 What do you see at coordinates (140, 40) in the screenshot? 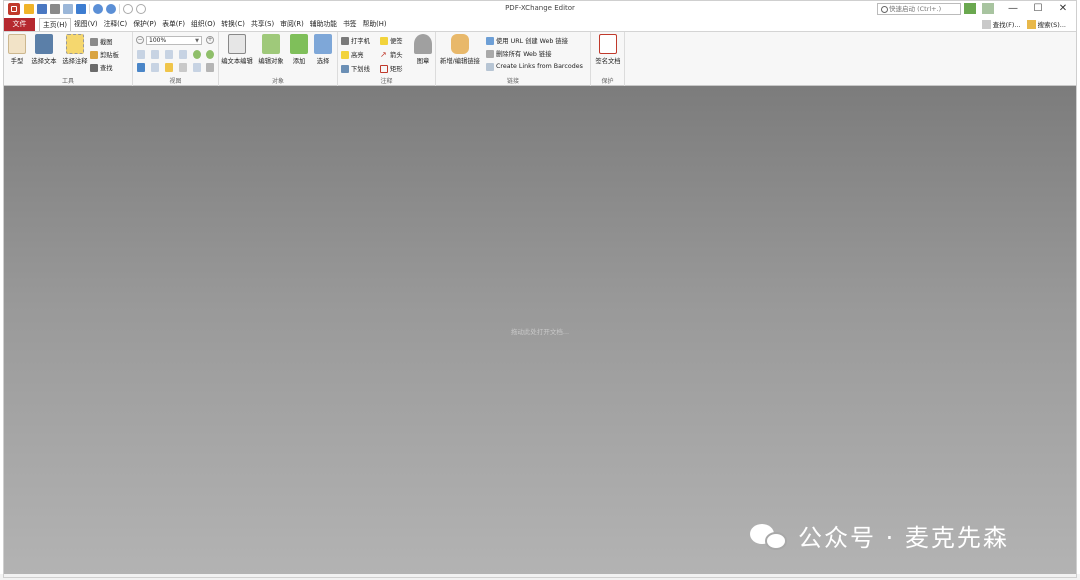
I see `zoom-out-icon: −` at bounding box center [140, 40].